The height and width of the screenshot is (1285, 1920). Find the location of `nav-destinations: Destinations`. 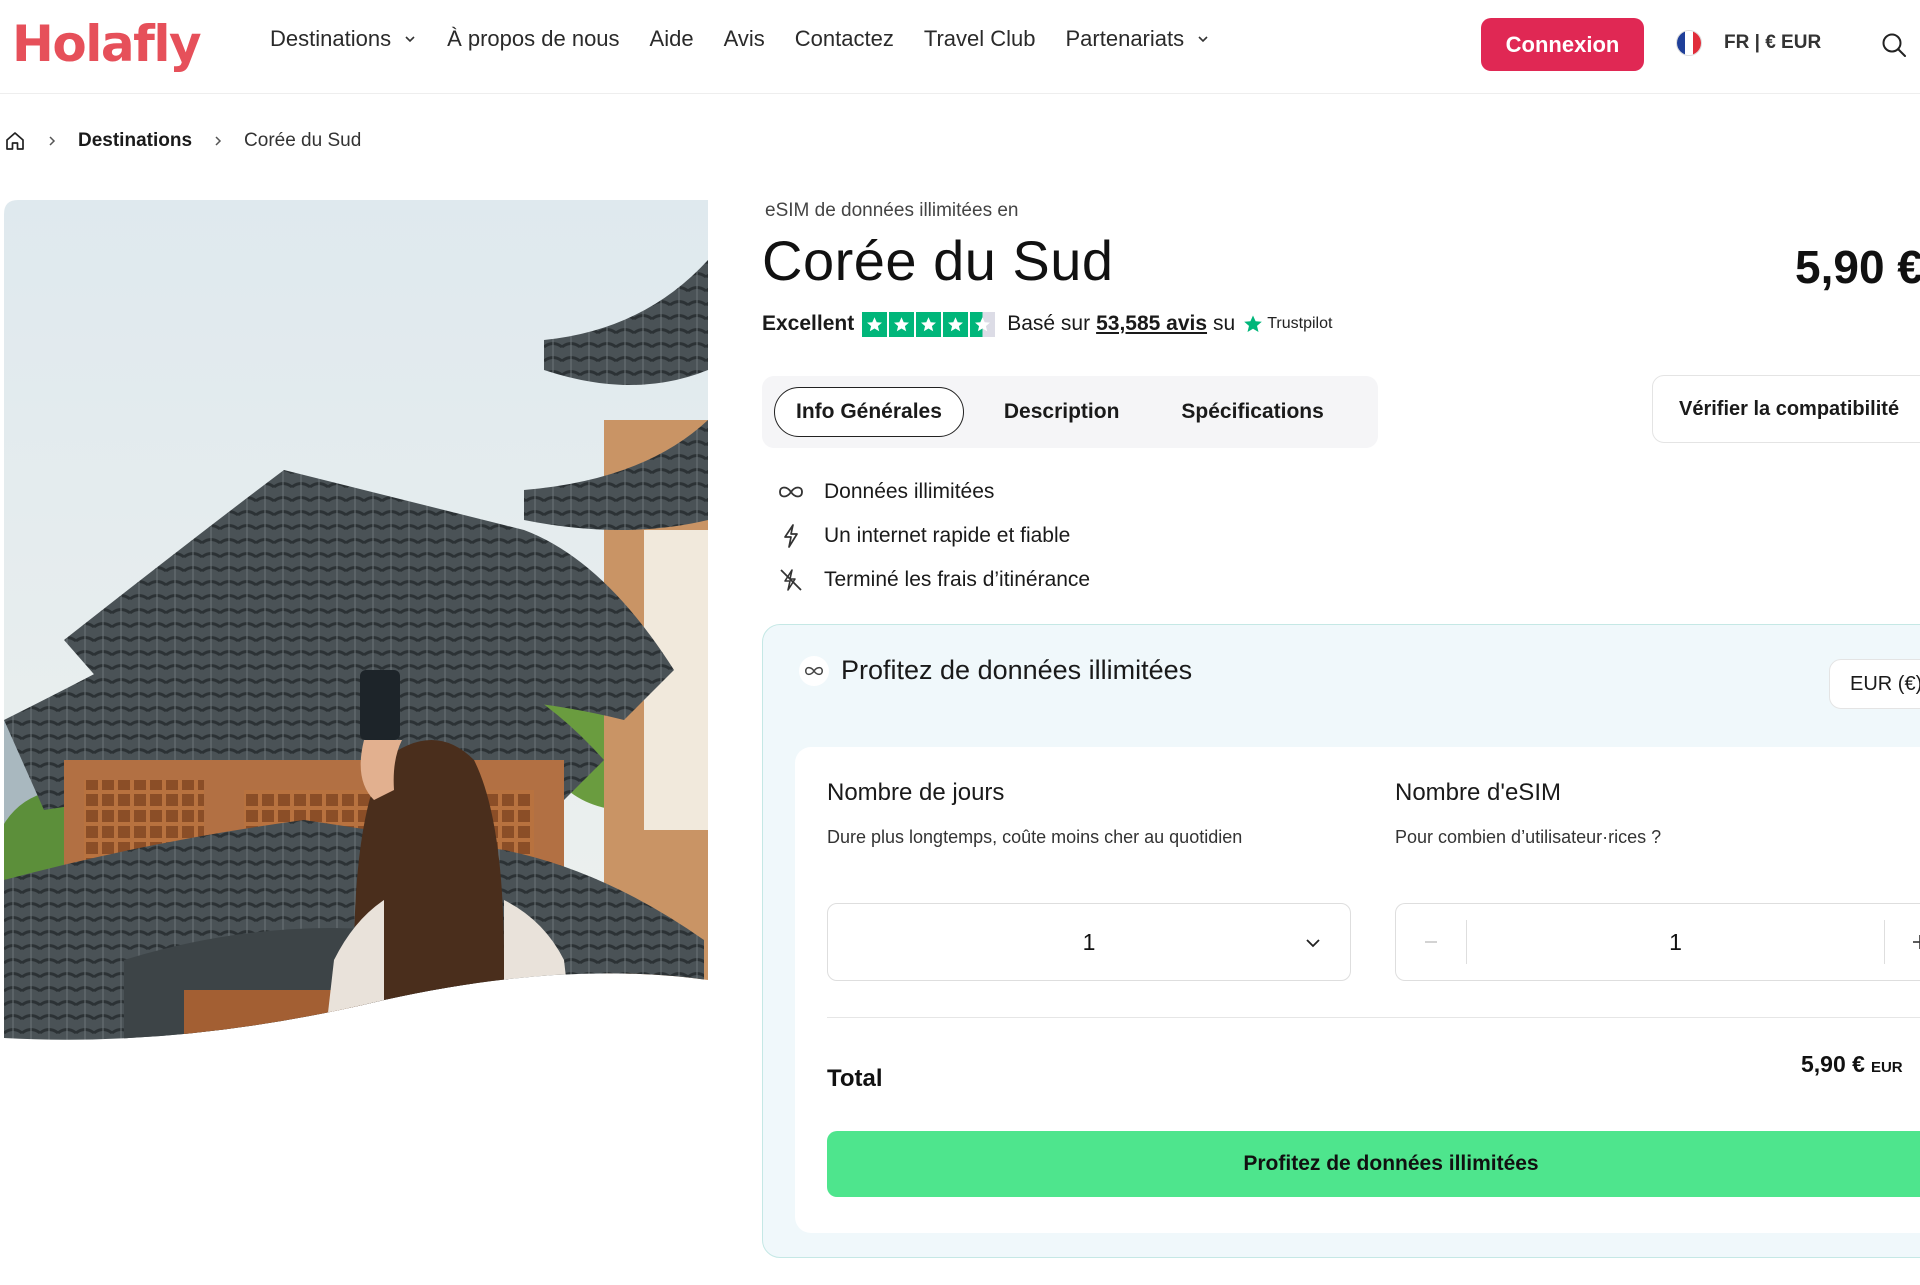

nav-destinations: Destinations is located at coordinates (343, 39).